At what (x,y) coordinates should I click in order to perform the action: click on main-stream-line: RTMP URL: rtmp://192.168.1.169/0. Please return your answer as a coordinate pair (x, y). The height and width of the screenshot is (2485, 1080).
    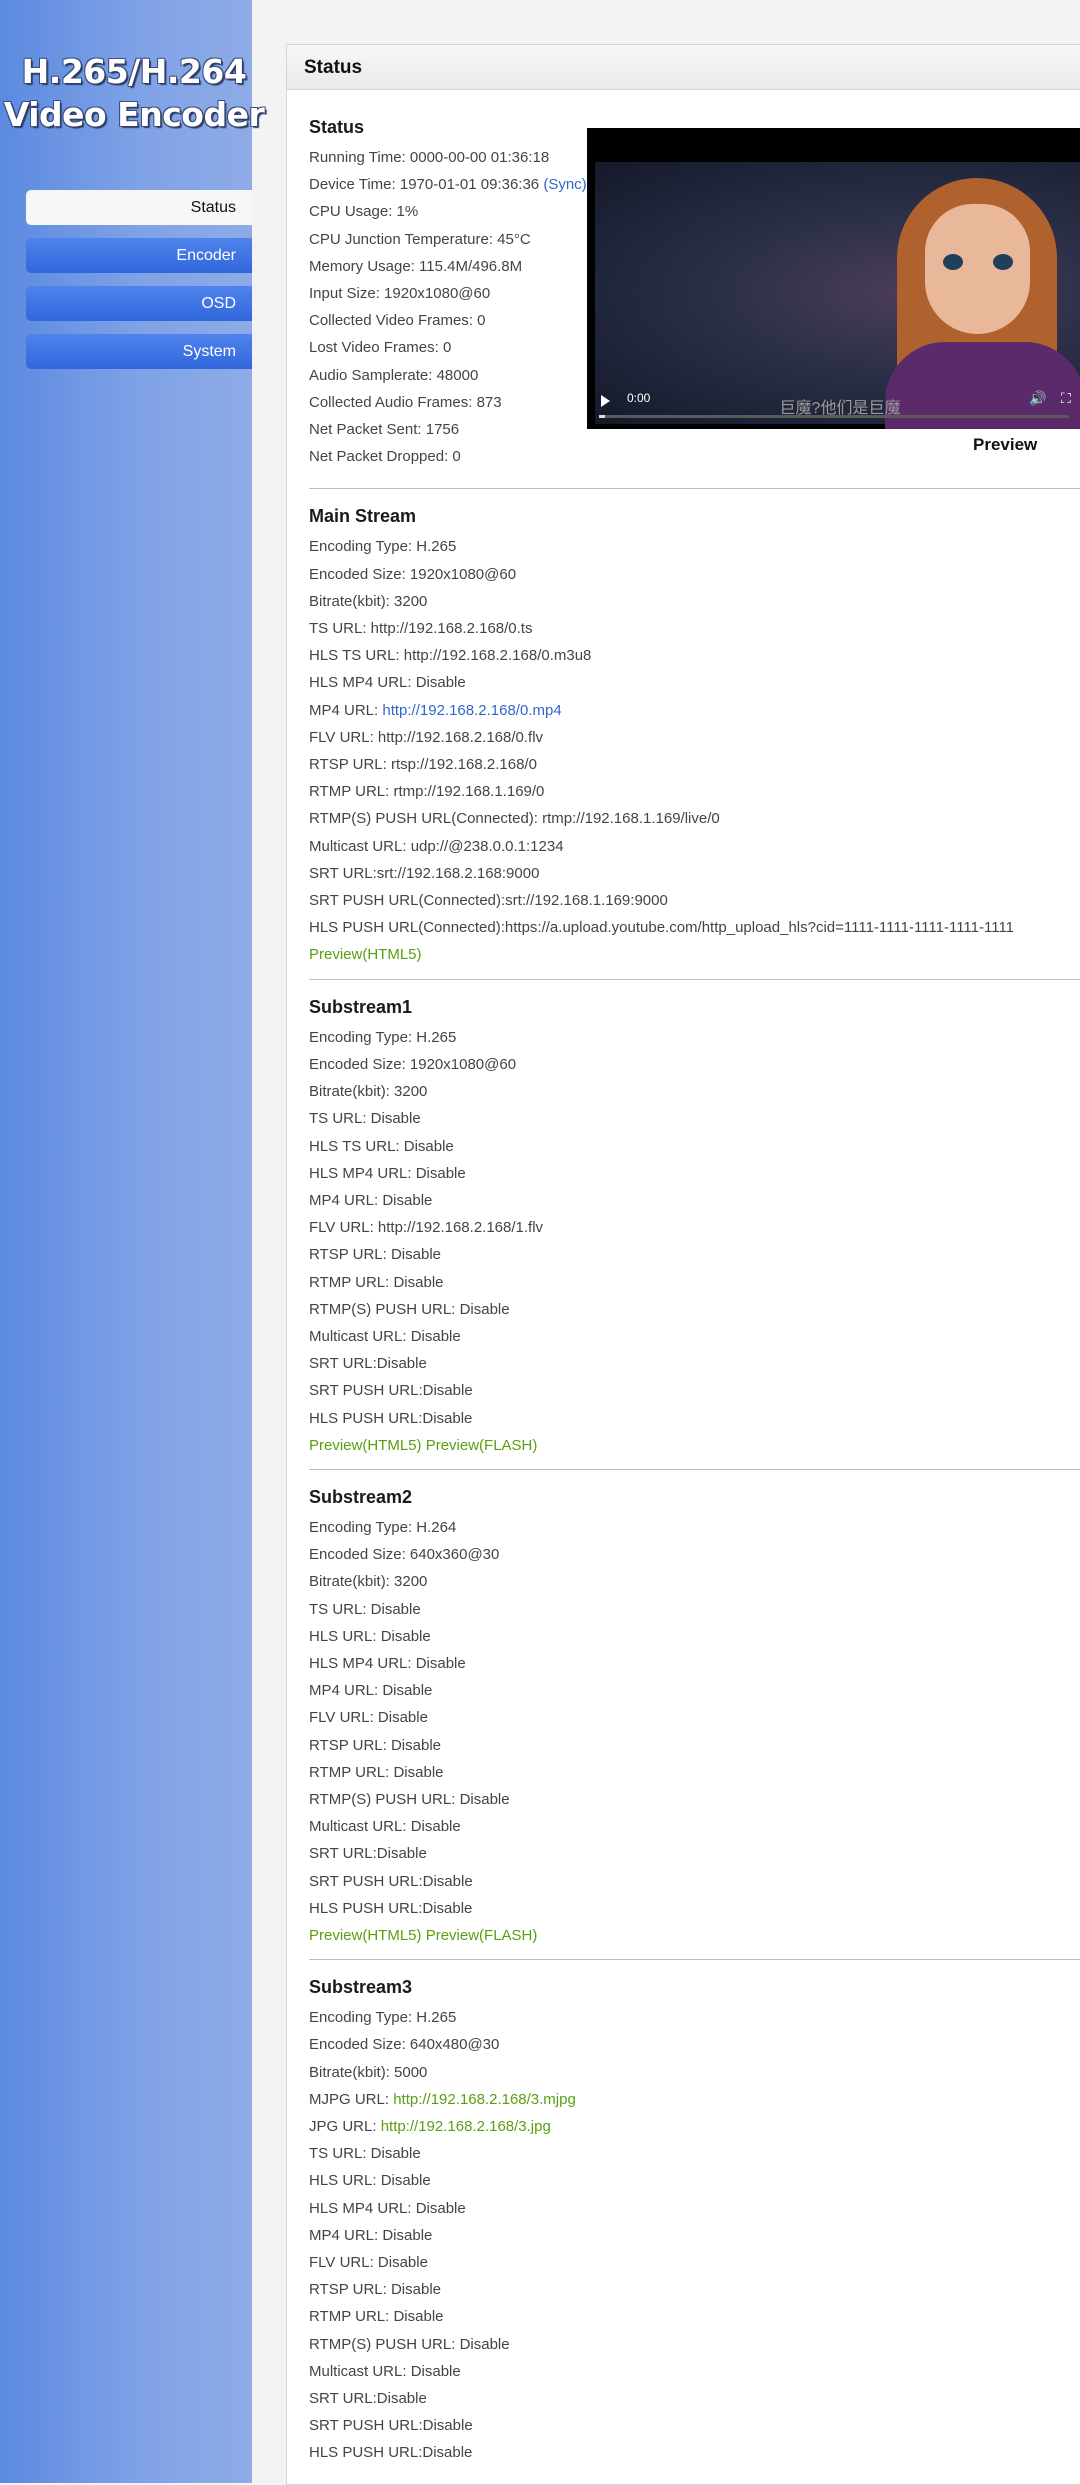
    Looking at the image, I should click on (427, 792).